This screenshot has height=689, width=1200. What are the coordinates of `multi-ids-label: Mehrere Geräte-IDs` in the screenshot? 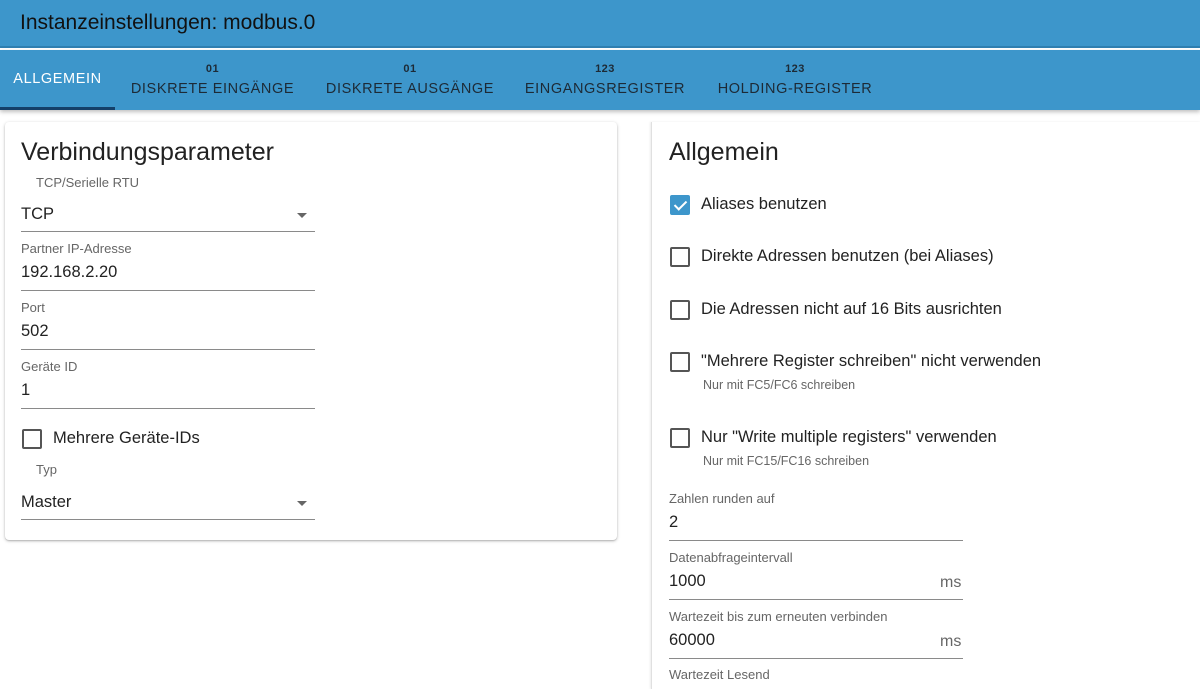 It's located at (126, 438).